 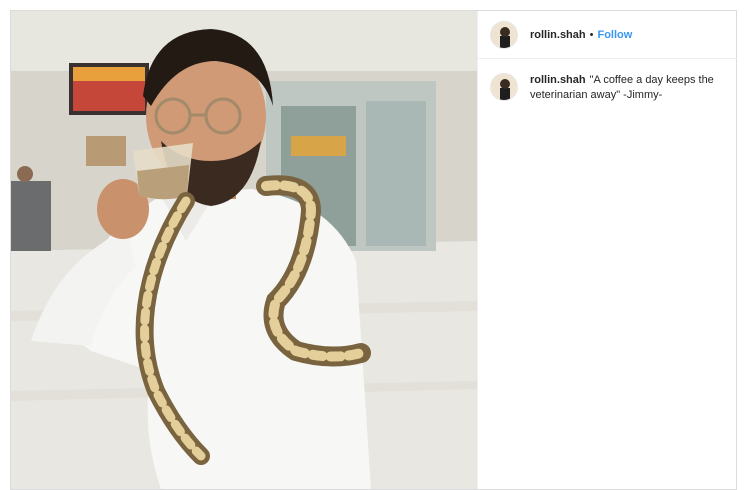 I want to click on caption-username-link: rollin.shah, so click(x=558, y=80).